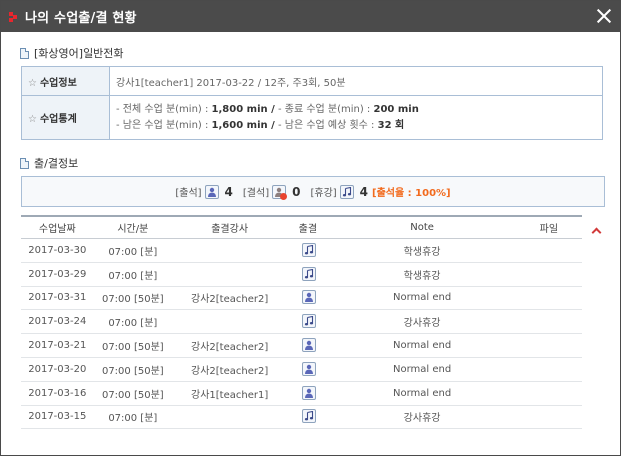 The width and height of the screenshot is (621, 456). I want to click on attendance-rate: [출석율 : 100%], so click(411, 193).